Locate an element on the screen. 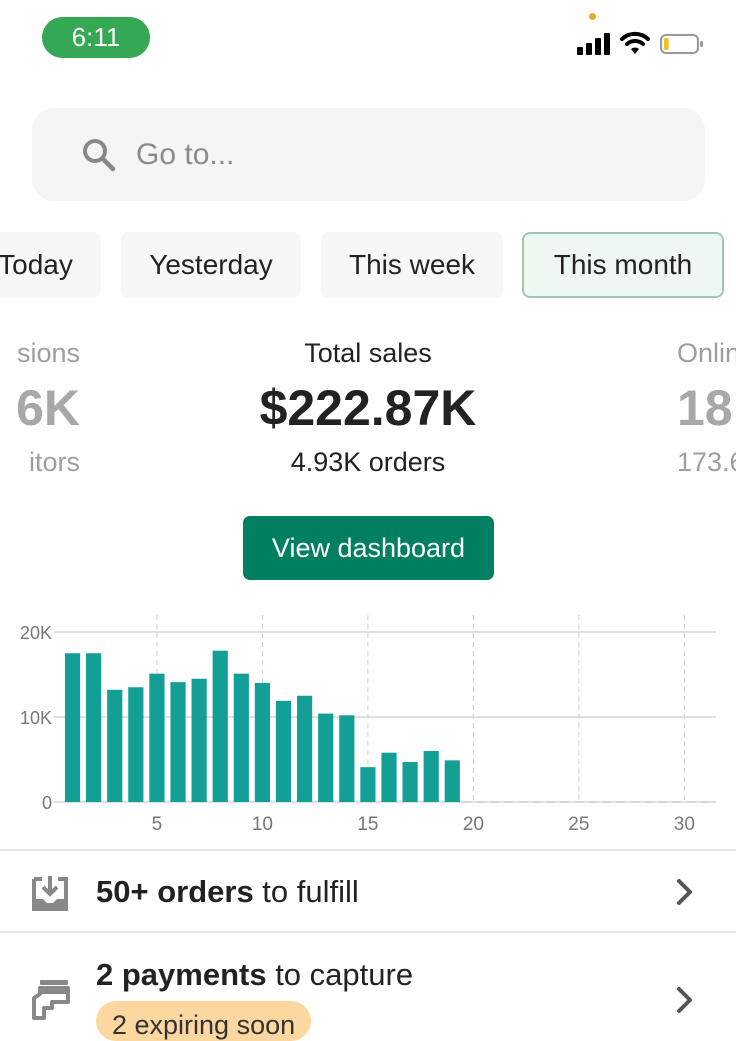  wifi-icon is located at coordinates (635, 42).